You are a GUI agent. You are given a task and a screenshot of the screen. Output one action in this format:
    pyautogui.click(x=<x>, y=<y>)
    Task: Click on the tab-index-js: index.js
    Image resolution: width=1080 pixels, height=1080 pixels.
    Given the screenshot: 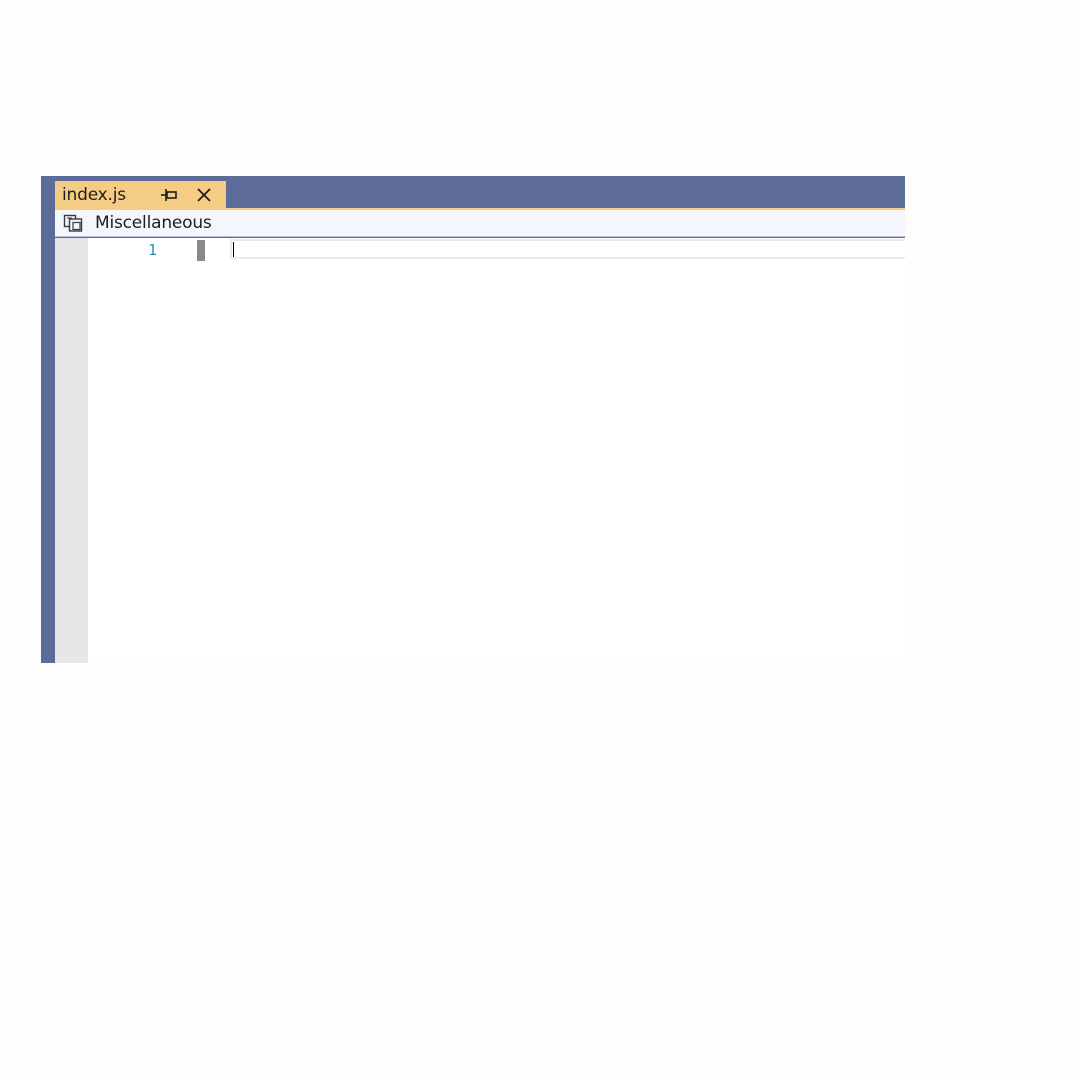 What is the action you would take?
    pyautogui.click(x=140, y=194)
    